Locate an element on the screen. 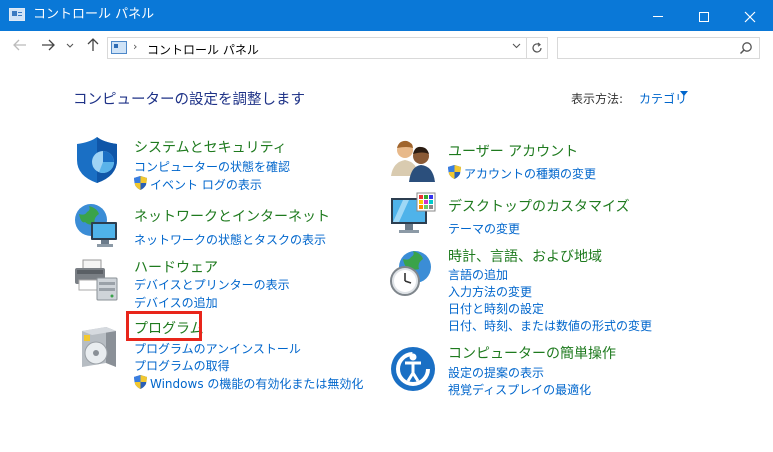 The height and width of the screenshot is (452, 773). breadcrumb: コントロール パネル is located at coordinates (203, 49).